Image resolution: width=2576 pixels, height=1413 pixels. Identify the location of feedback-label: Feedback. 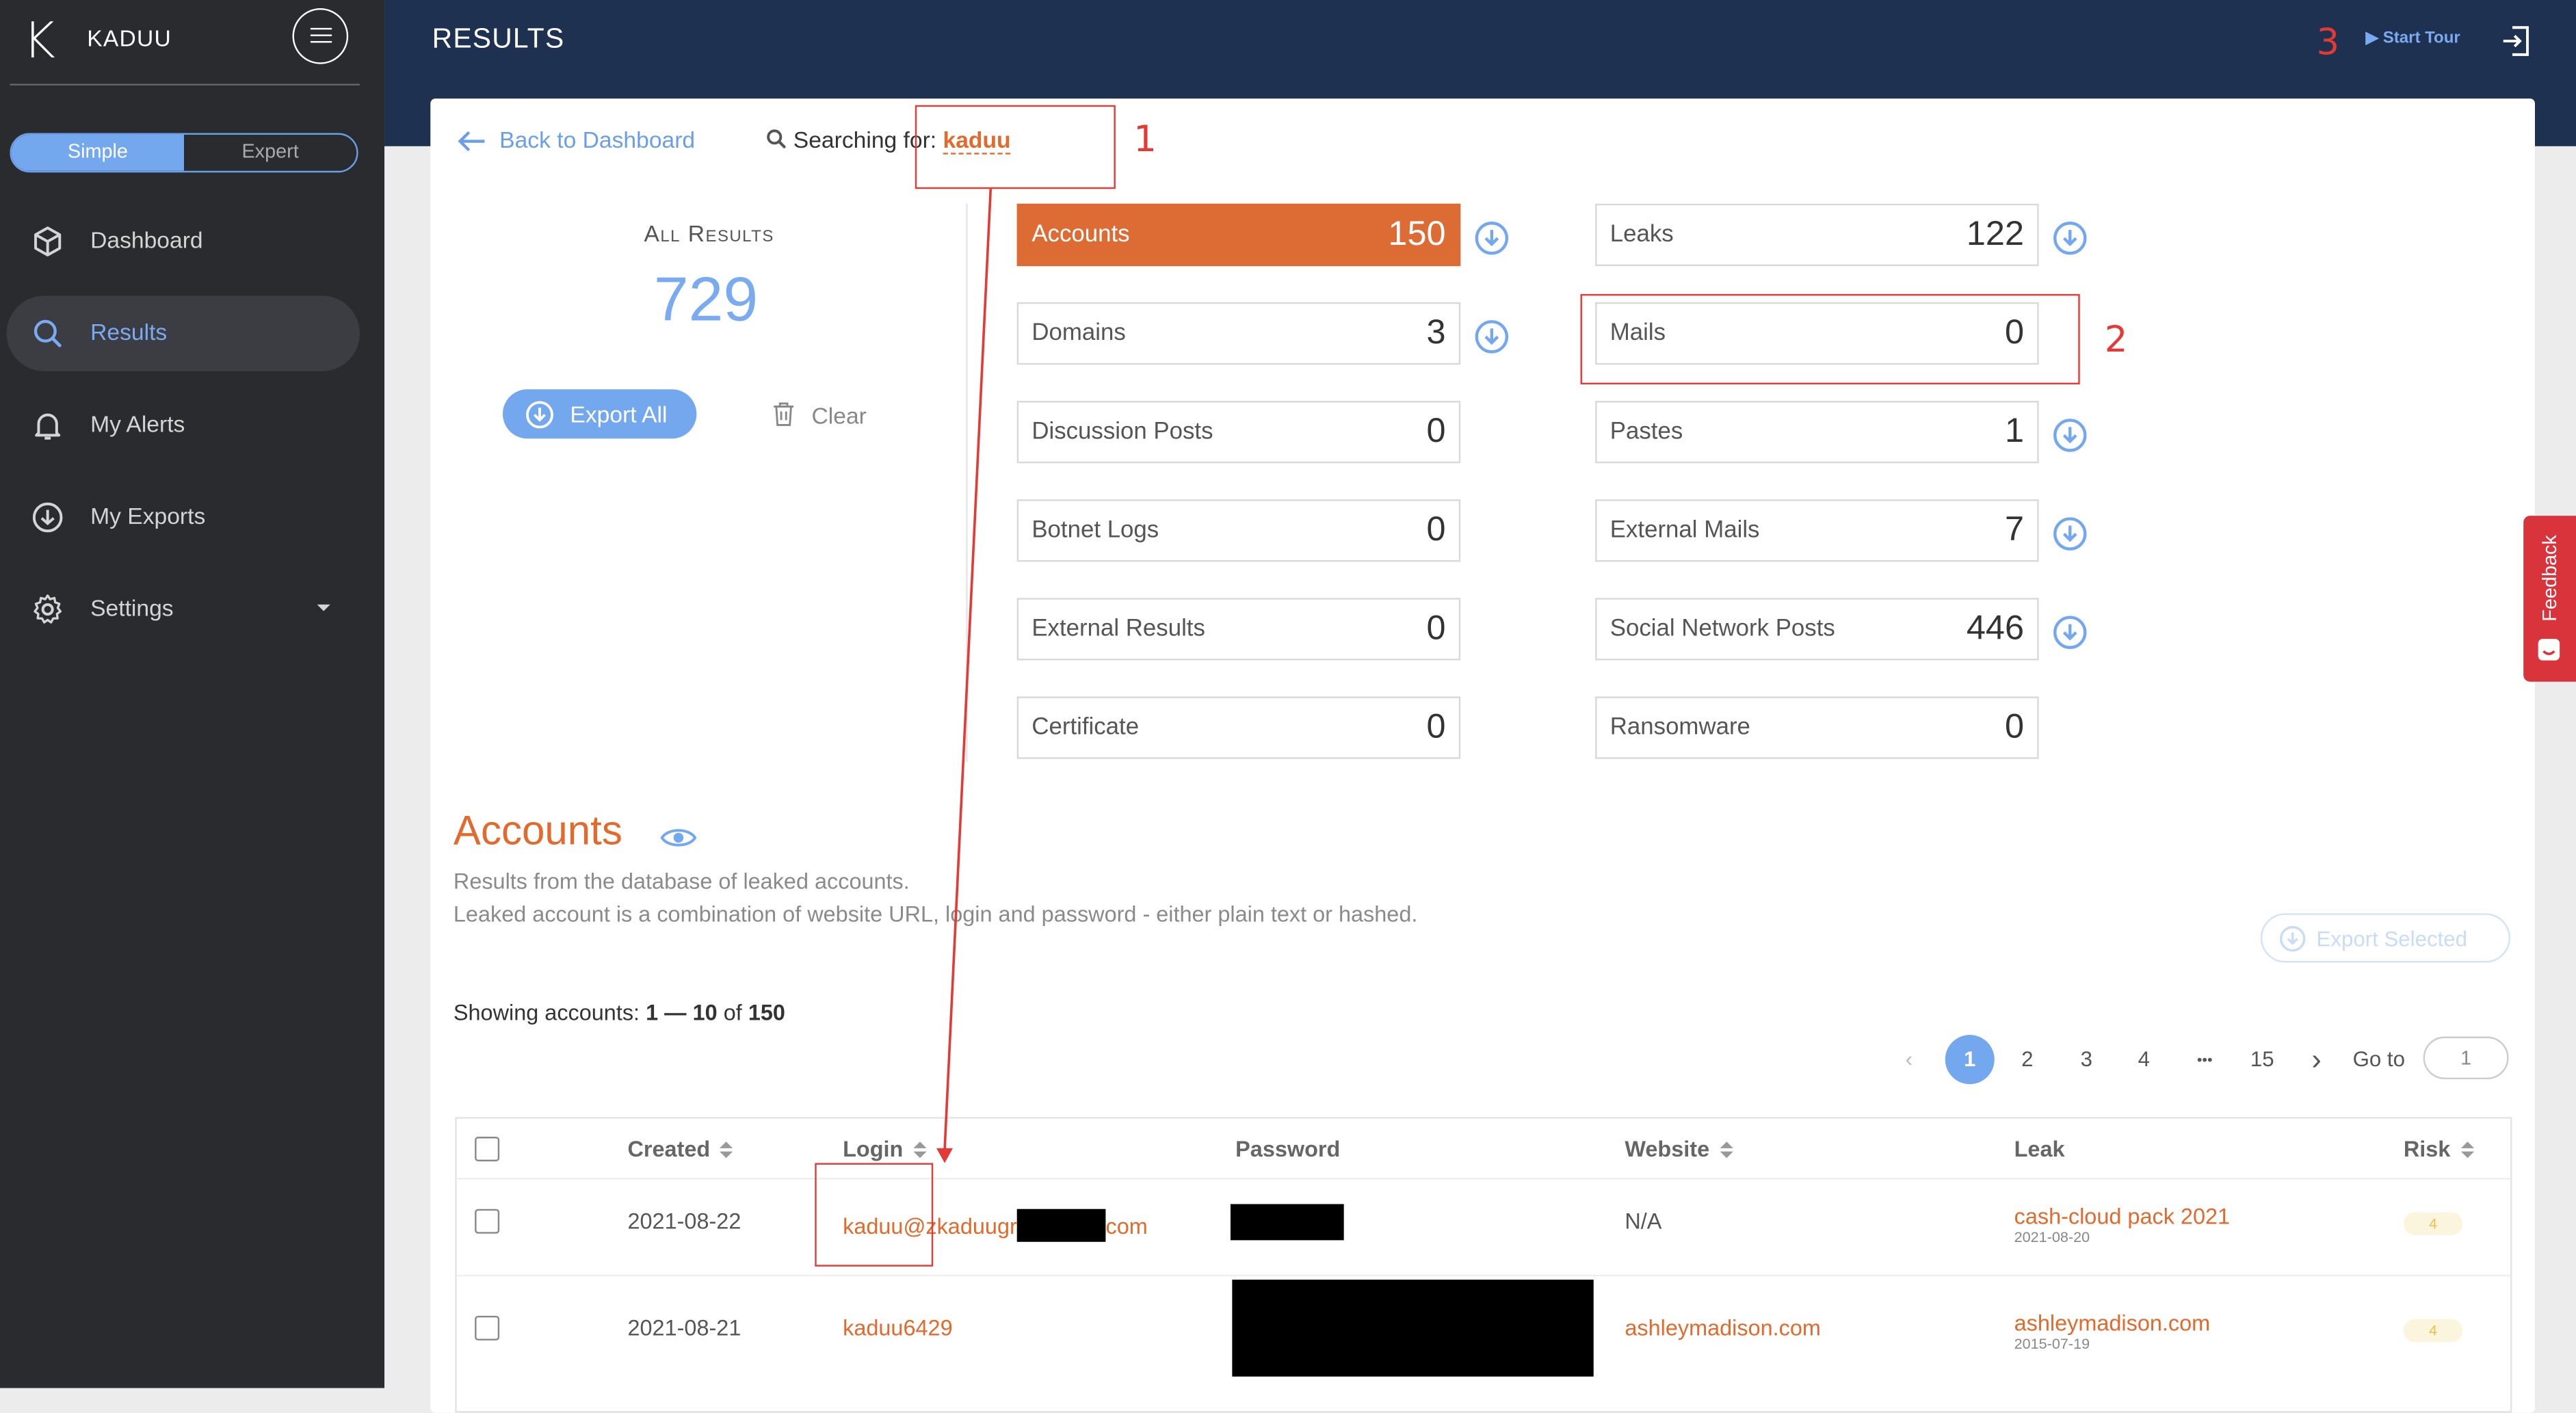
(2550, 578).